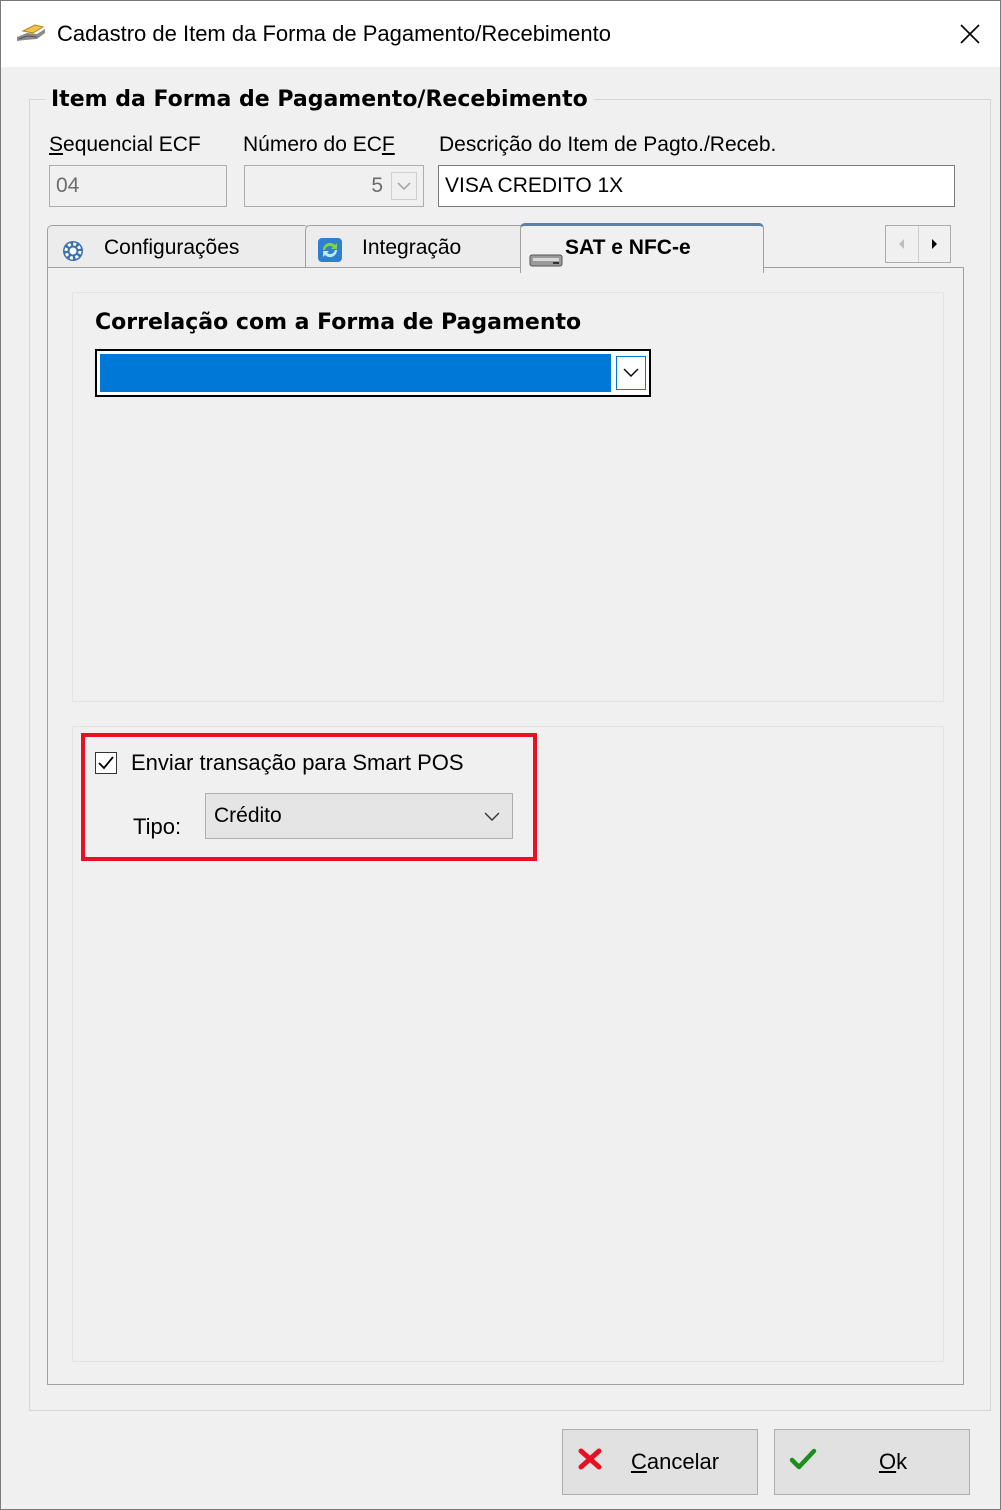  Describe the element at coordinates (355, 373) in the screenshot. I see `selected-value-highlight` at that location.